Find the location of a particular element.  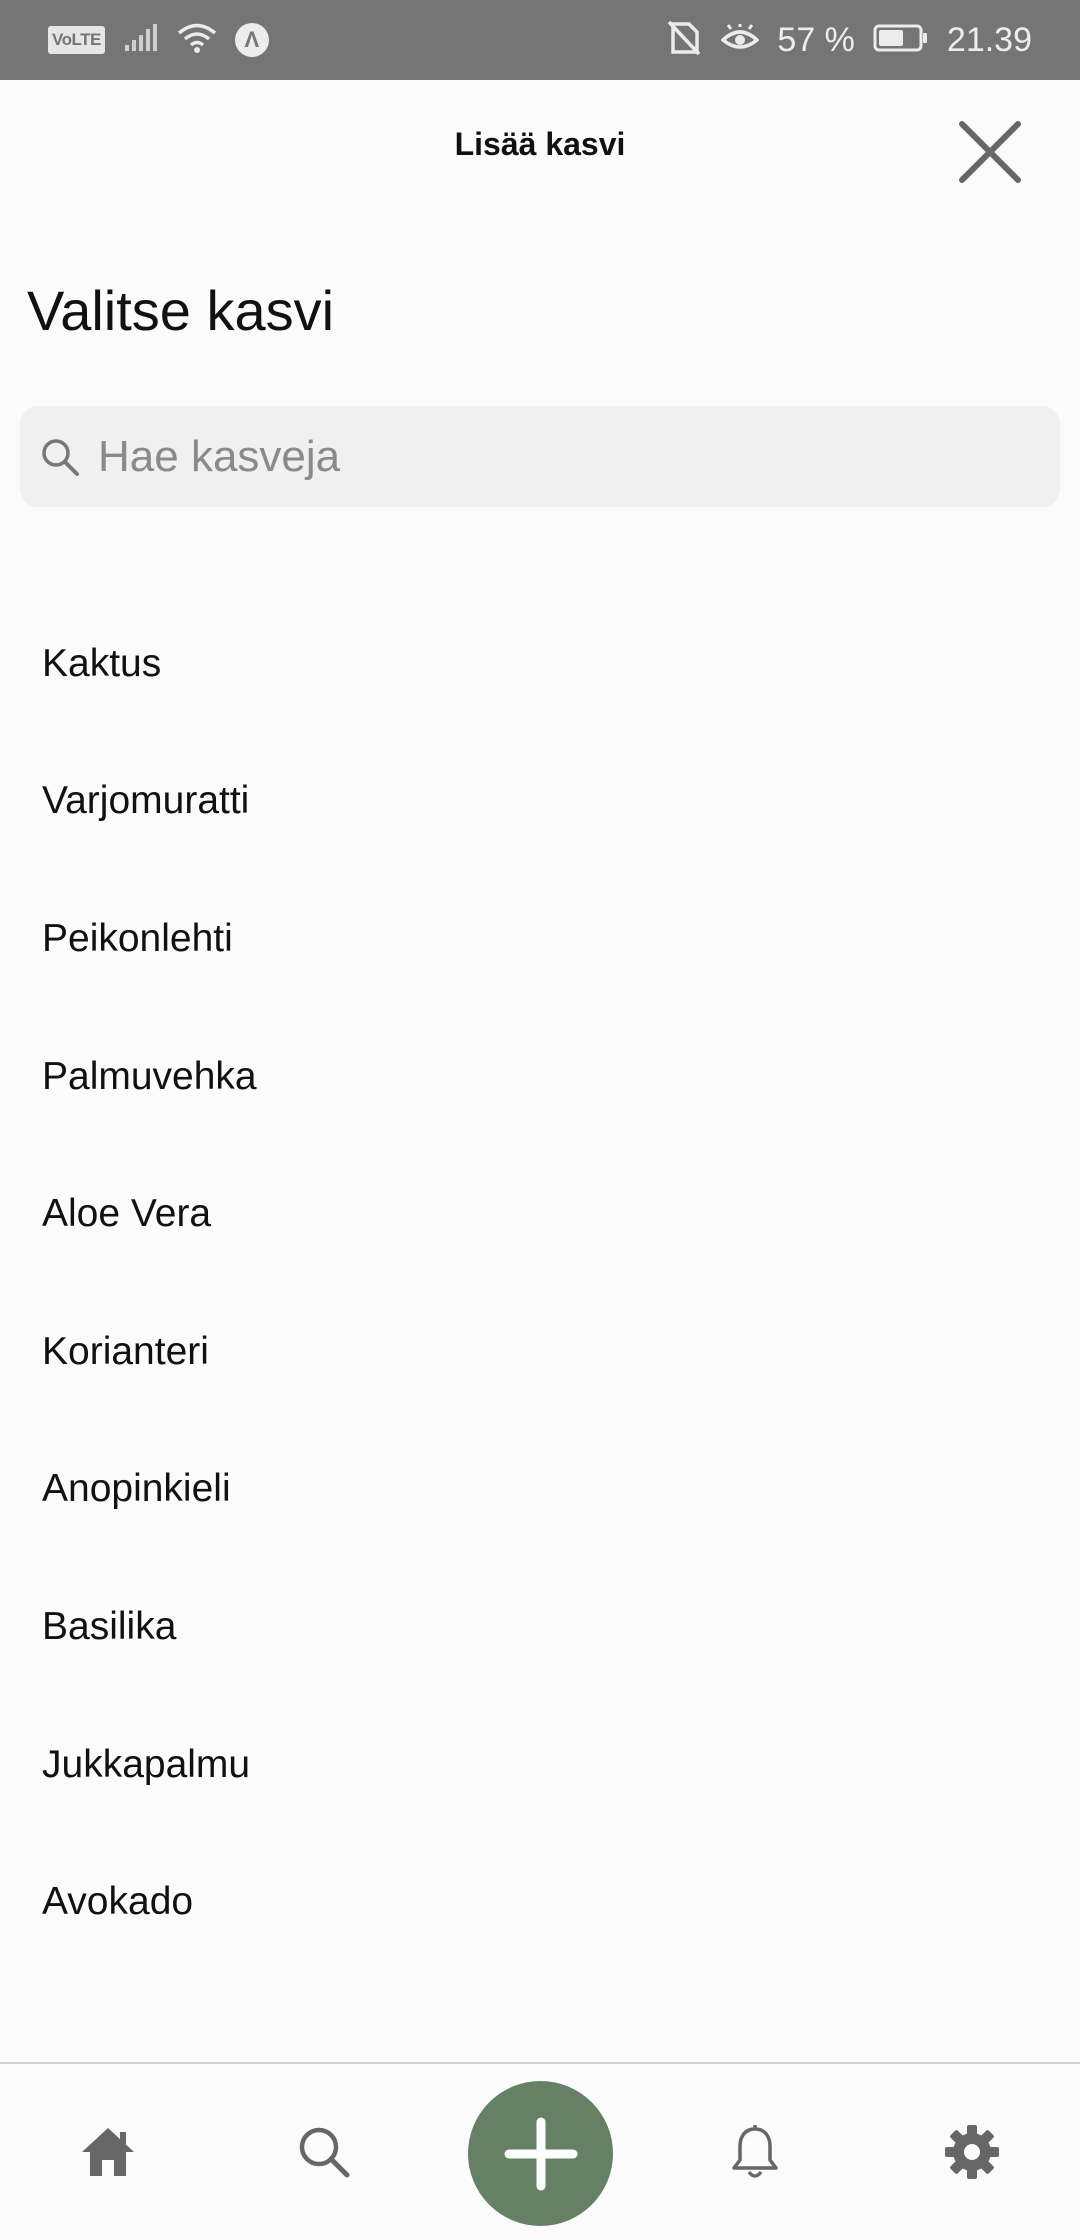

list-item-label: Palmuvehka is located at coordinates (149, 1076).